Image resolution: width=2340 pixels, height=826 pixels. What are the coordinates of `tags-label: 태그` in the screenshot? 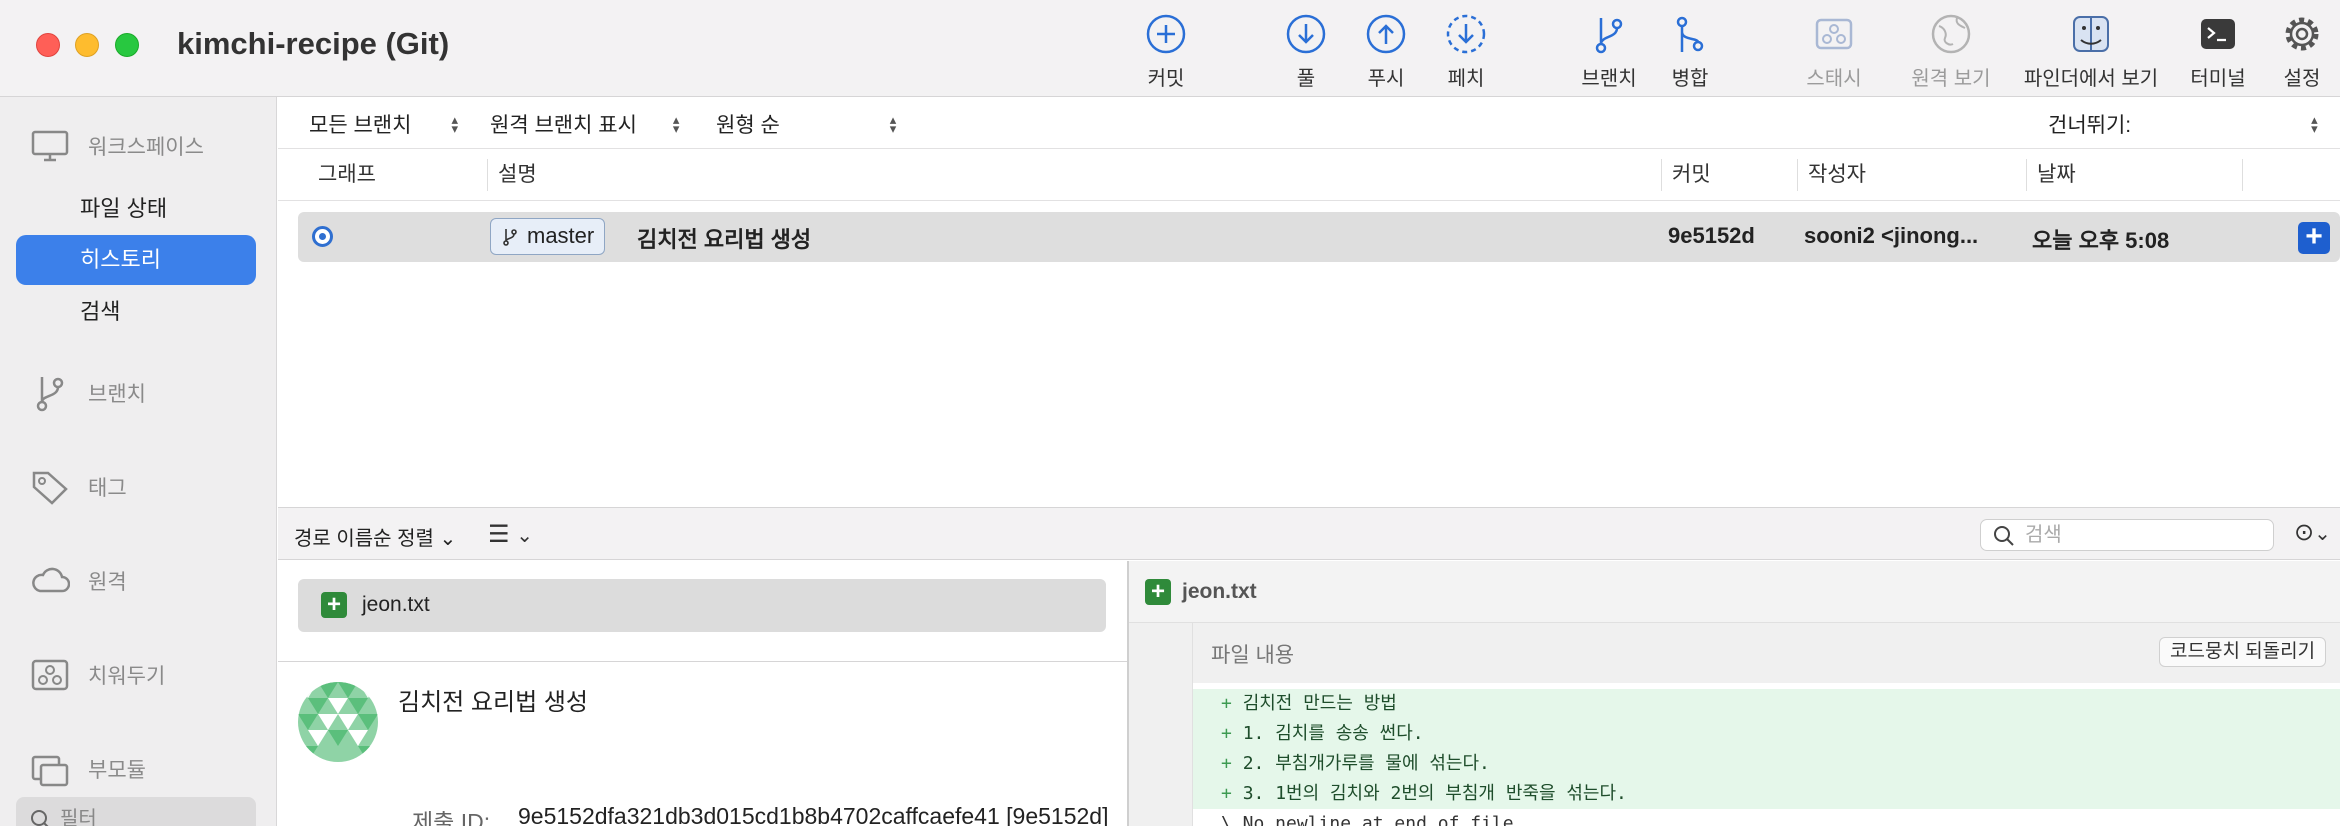 It's located at (107, 488).